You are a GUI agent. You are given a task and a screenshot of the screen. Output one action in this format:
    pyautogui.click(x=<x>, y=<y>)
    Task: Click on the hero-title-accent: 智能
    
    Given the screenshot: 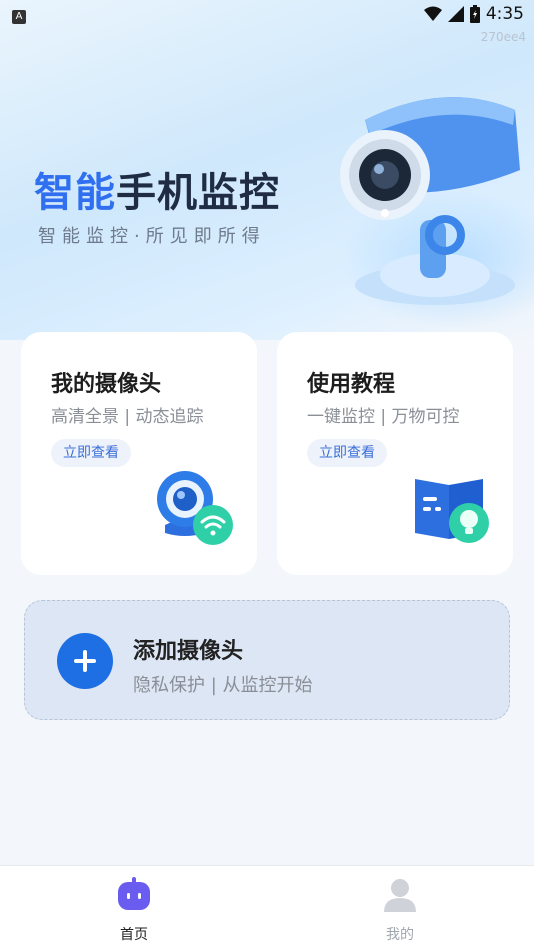 What is the action you would take?
    pyautogui.click(x=75, y=193)
    